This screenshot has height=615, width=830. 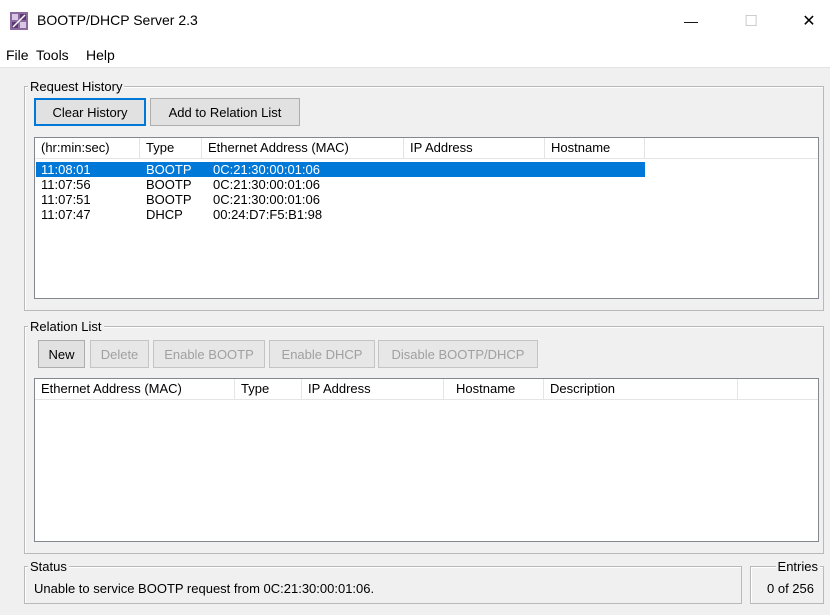 I want to click on menu-file: File, so click(x=17, y=55).